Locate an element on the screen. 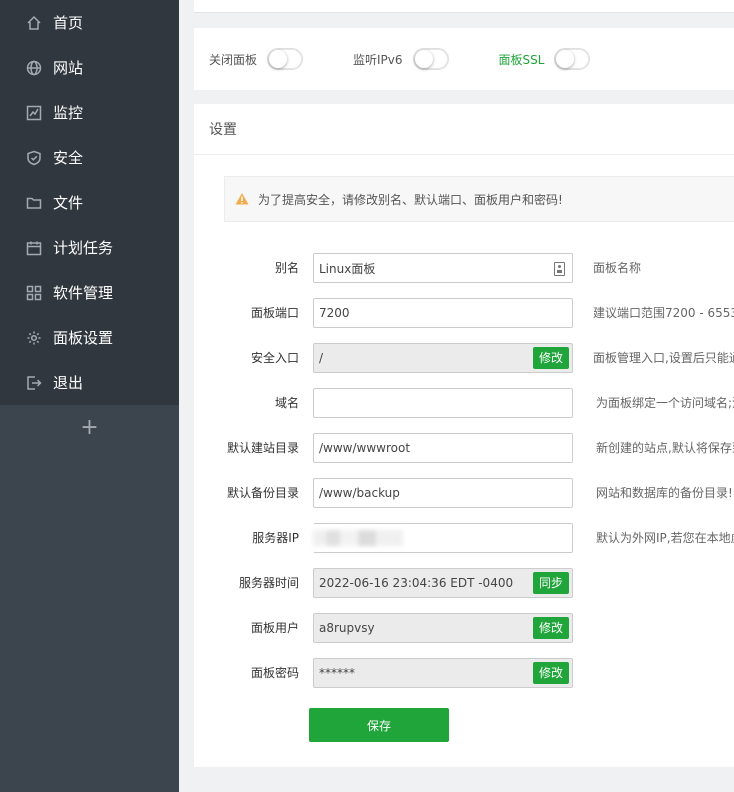 This screenshot has height=792, width=734. panel-ssl-group: 面板SSL is located at coordinates (545, 59).